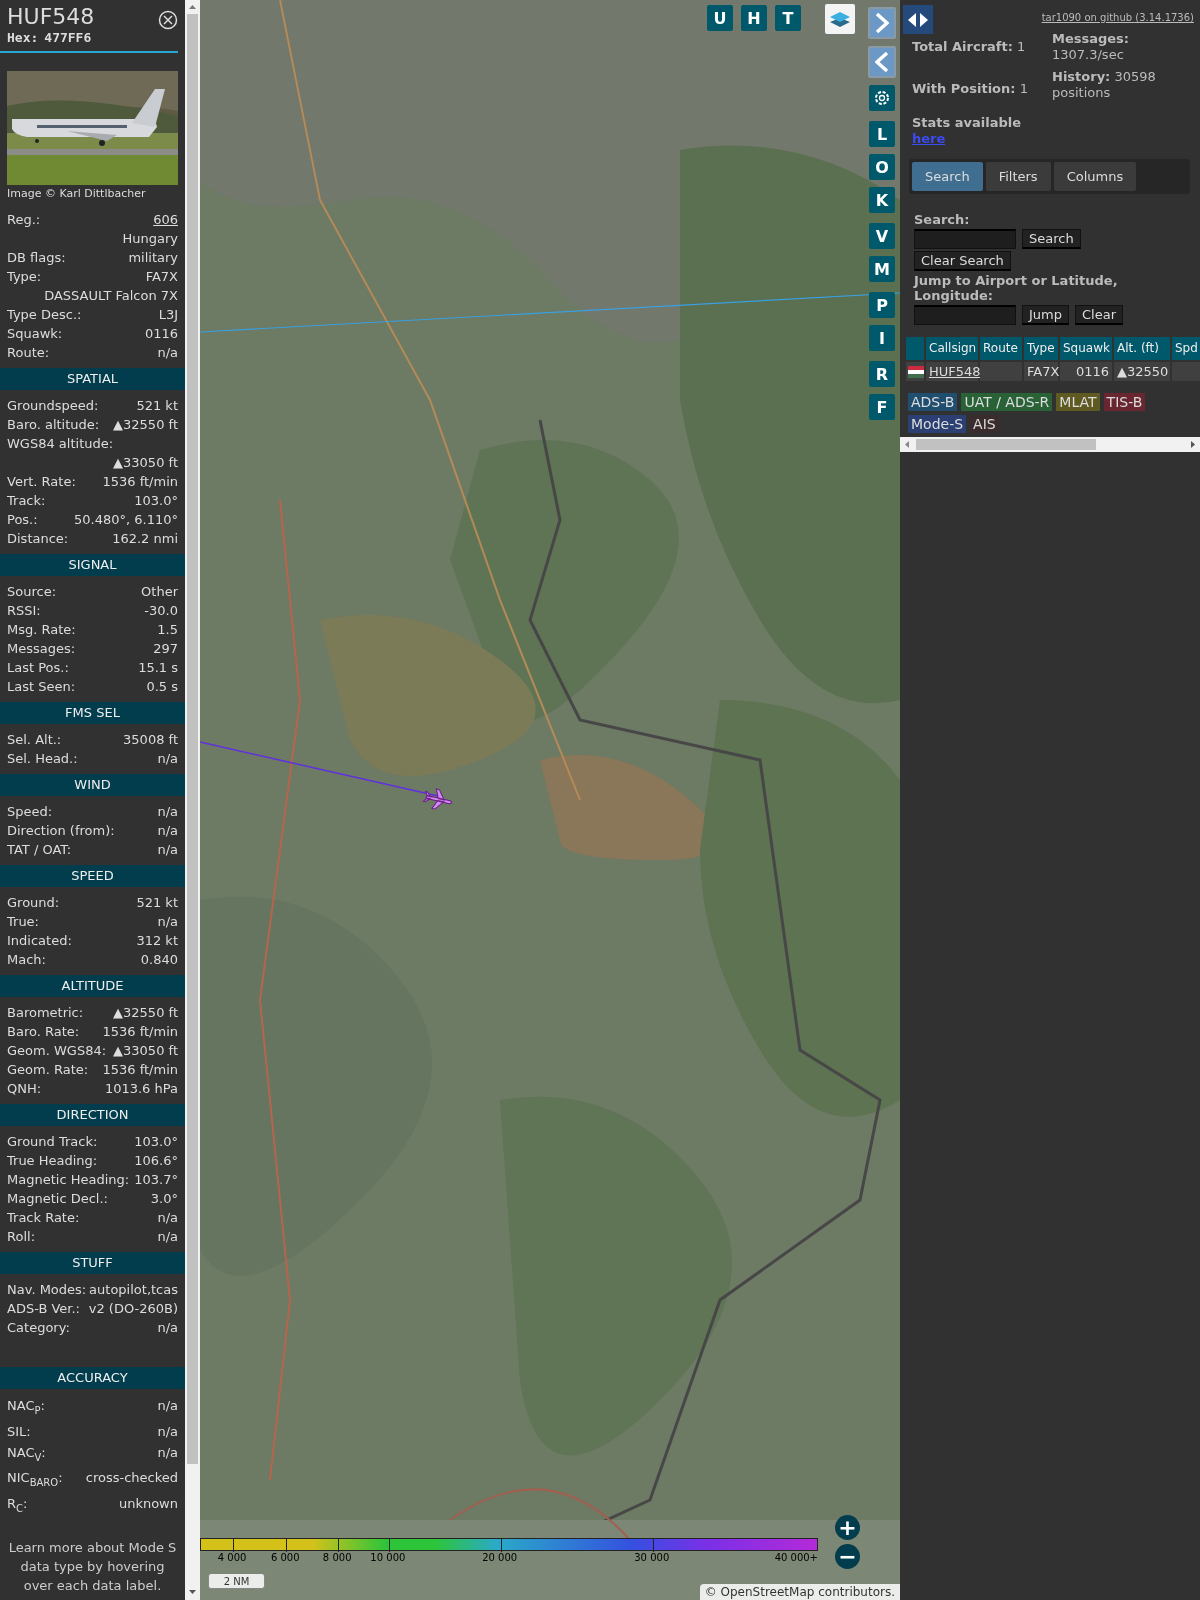 The width and height of the screenshot is (1200, 1600). I want to click on field-label: Messages:, so click(41, 649).